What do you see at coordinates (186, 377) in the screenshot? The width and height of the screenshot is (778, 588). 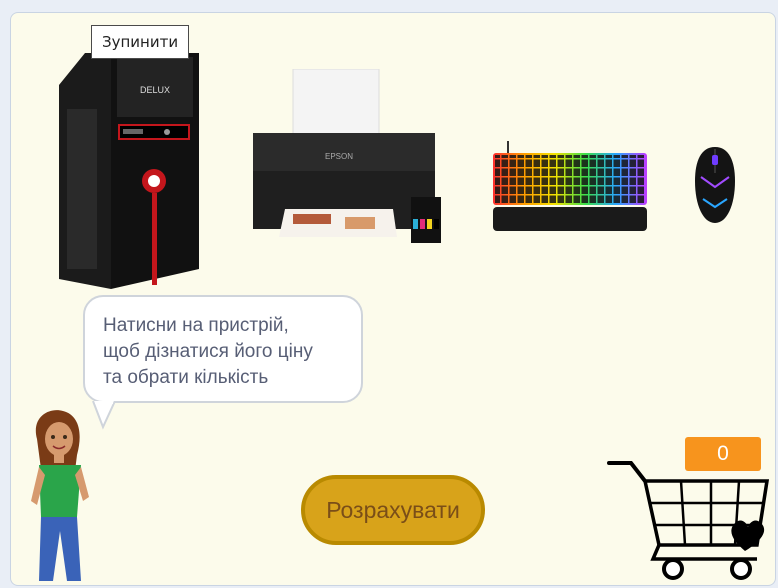 I see `speech-line: та обрати кількість` at bounding box center [186, 377].